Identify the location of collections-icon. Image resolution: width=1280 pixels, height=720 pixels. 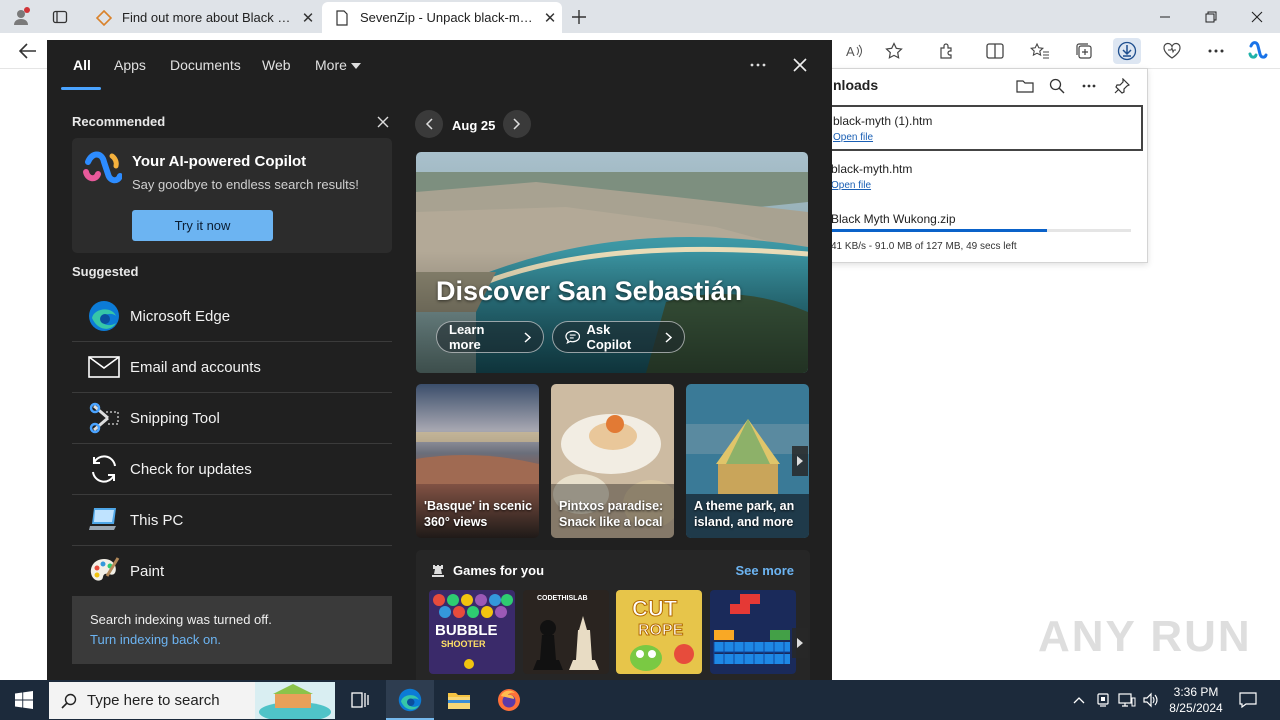
(1084, 51).